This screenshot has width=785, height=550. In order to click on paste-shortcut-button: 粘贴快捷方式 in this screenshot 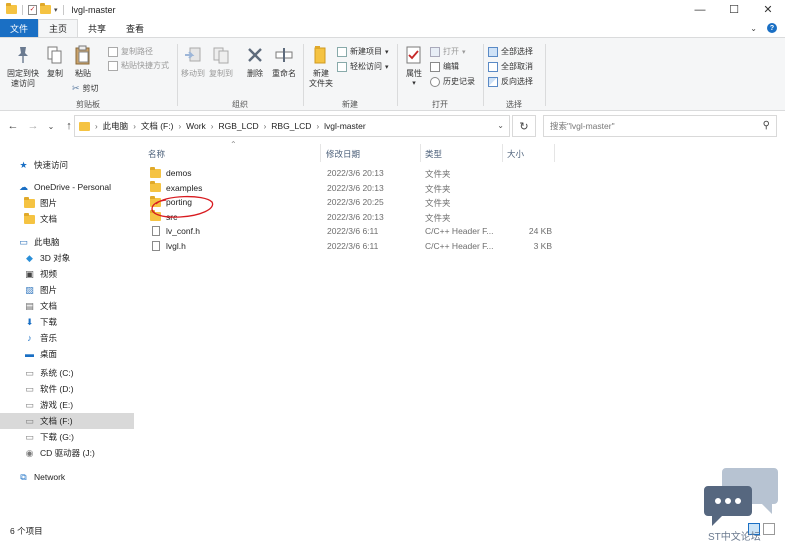, I will do `click(138, 65)`.